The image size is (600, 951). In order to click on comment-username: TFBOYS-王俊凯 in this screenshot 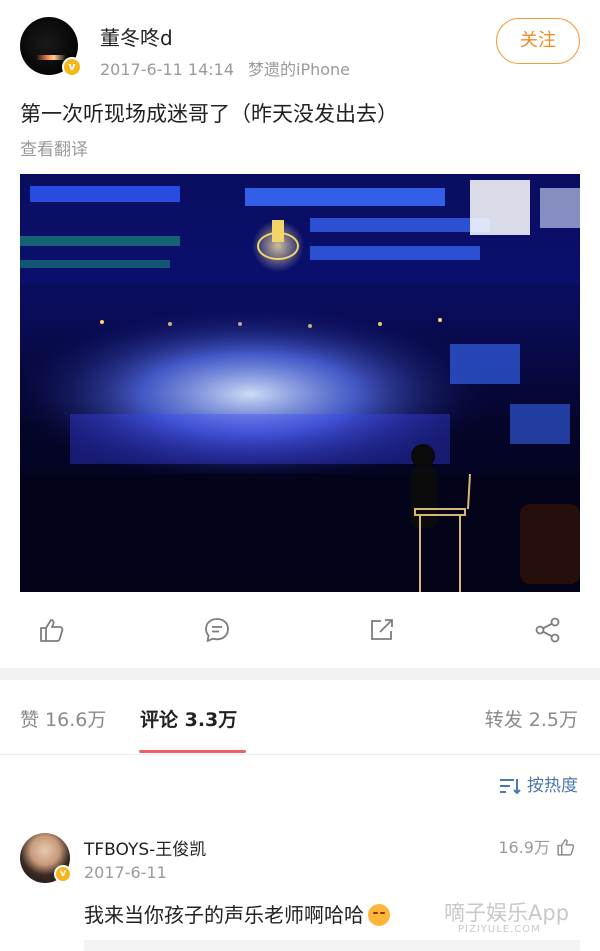, I will do `click(145, 847)`.